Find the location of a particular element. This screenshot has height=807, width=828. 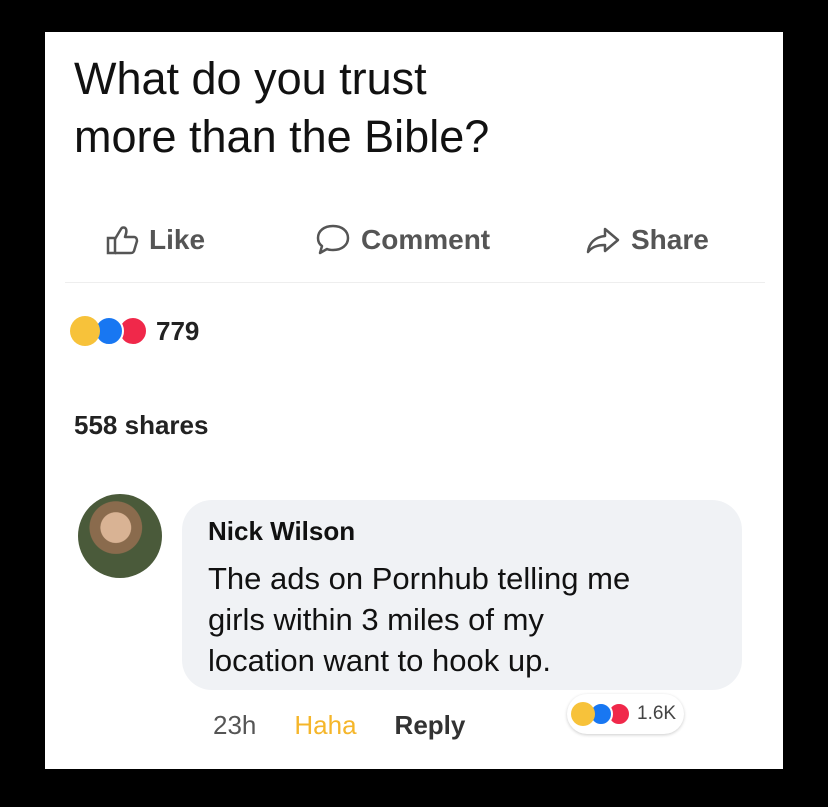

comment-text-line: girls within 3 miles of my is located at coordinates (376, 619).